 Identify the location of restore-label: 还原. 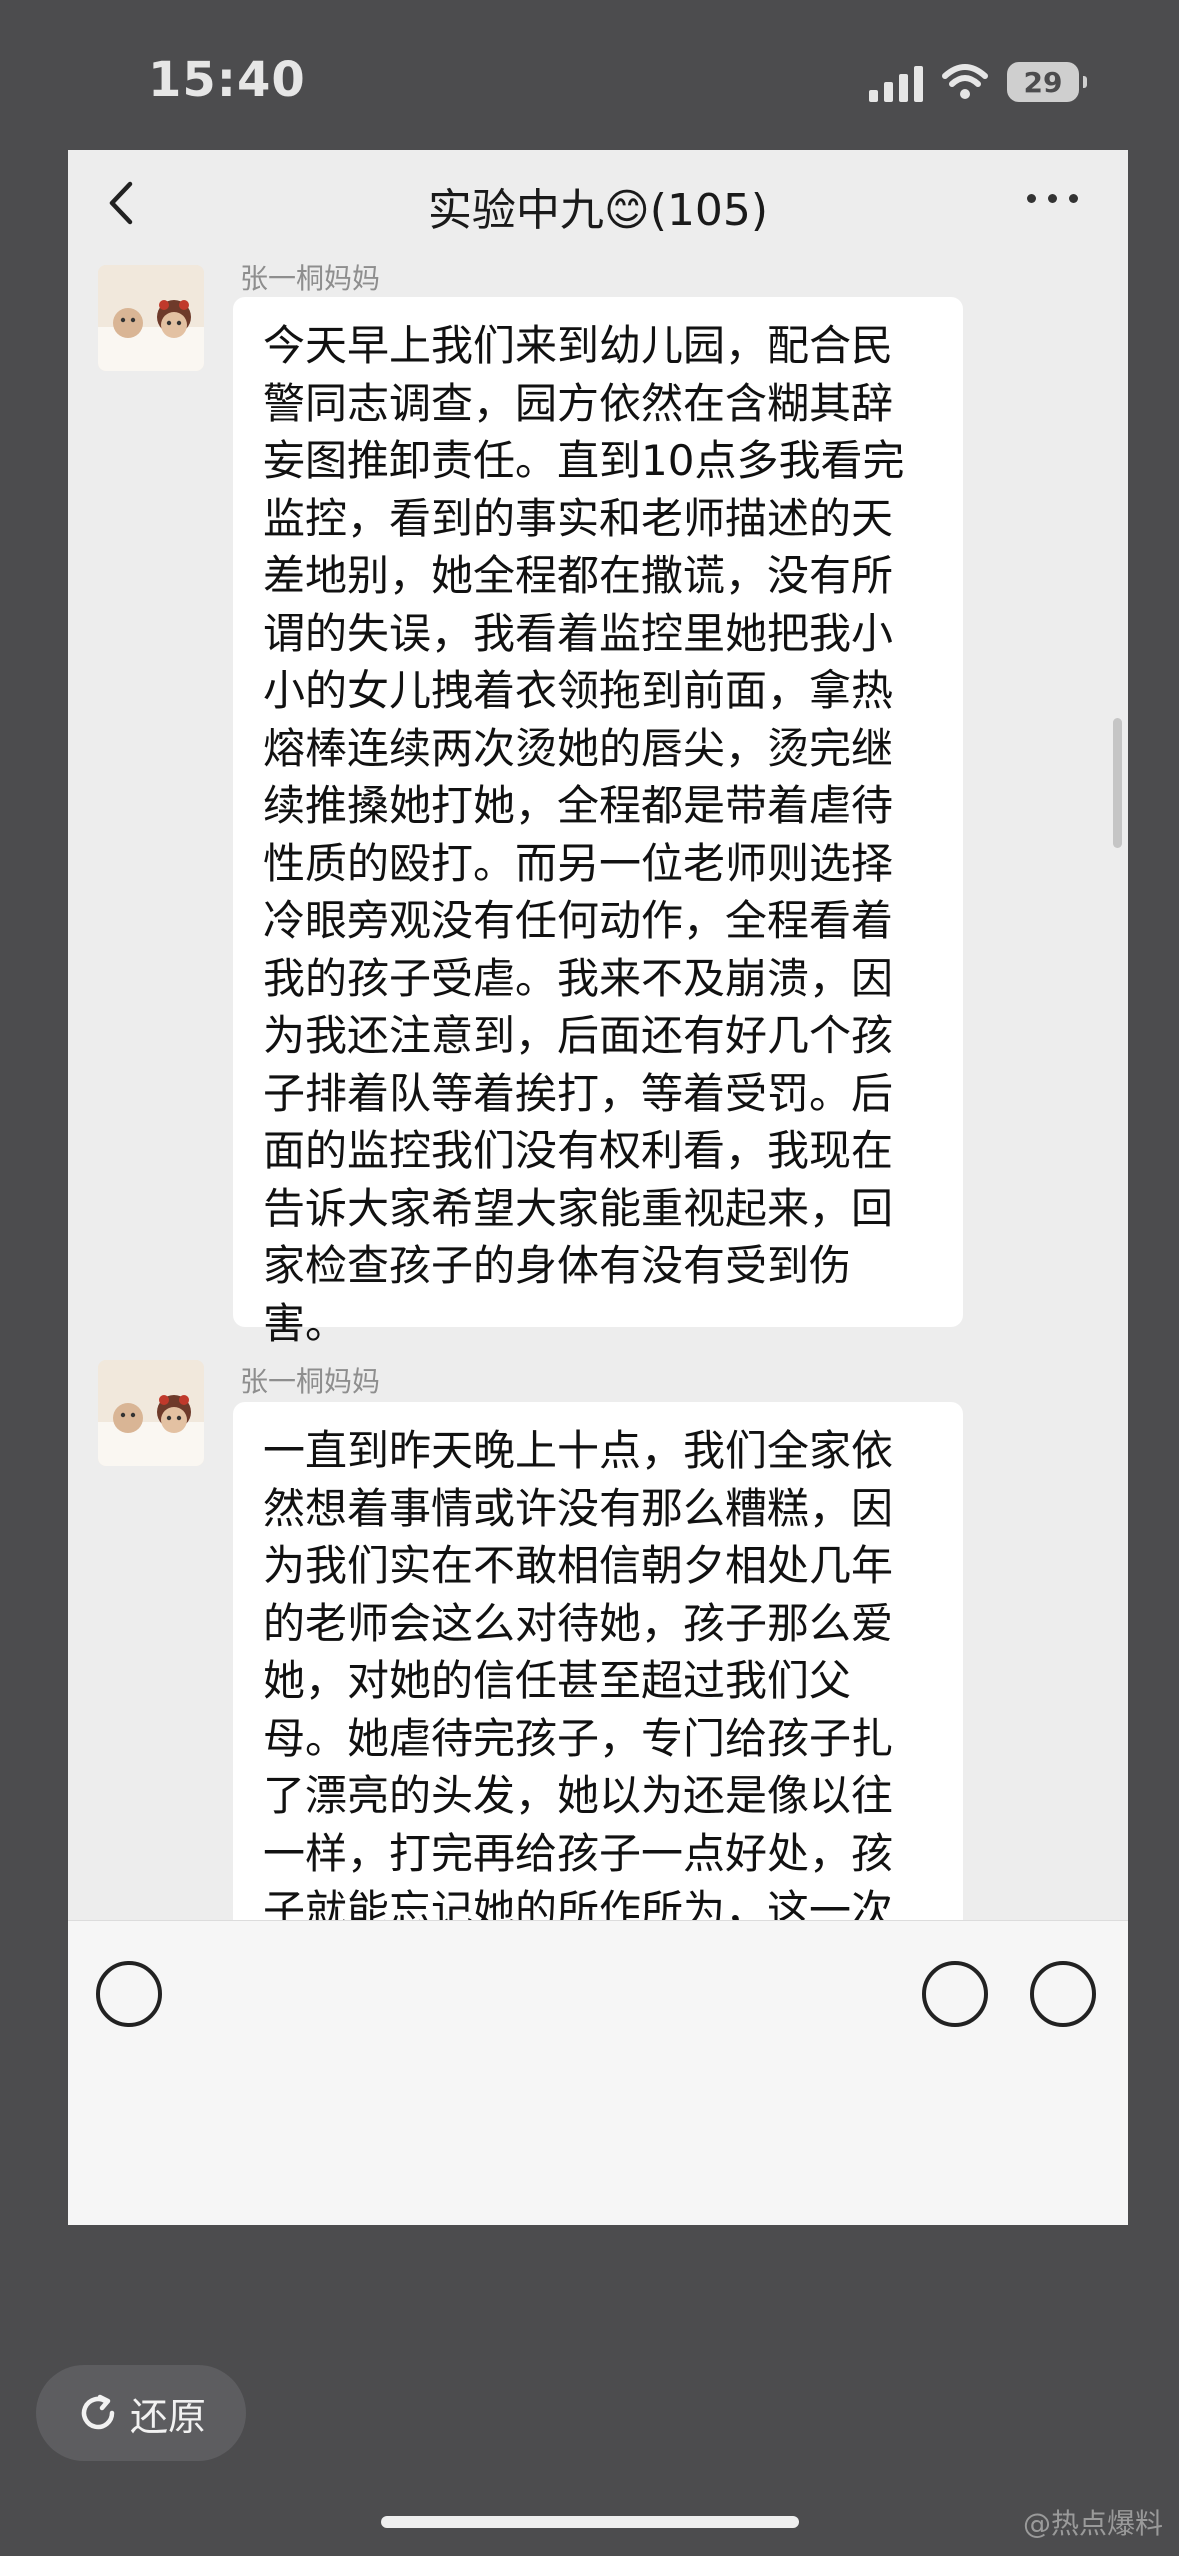
(167, 2416).